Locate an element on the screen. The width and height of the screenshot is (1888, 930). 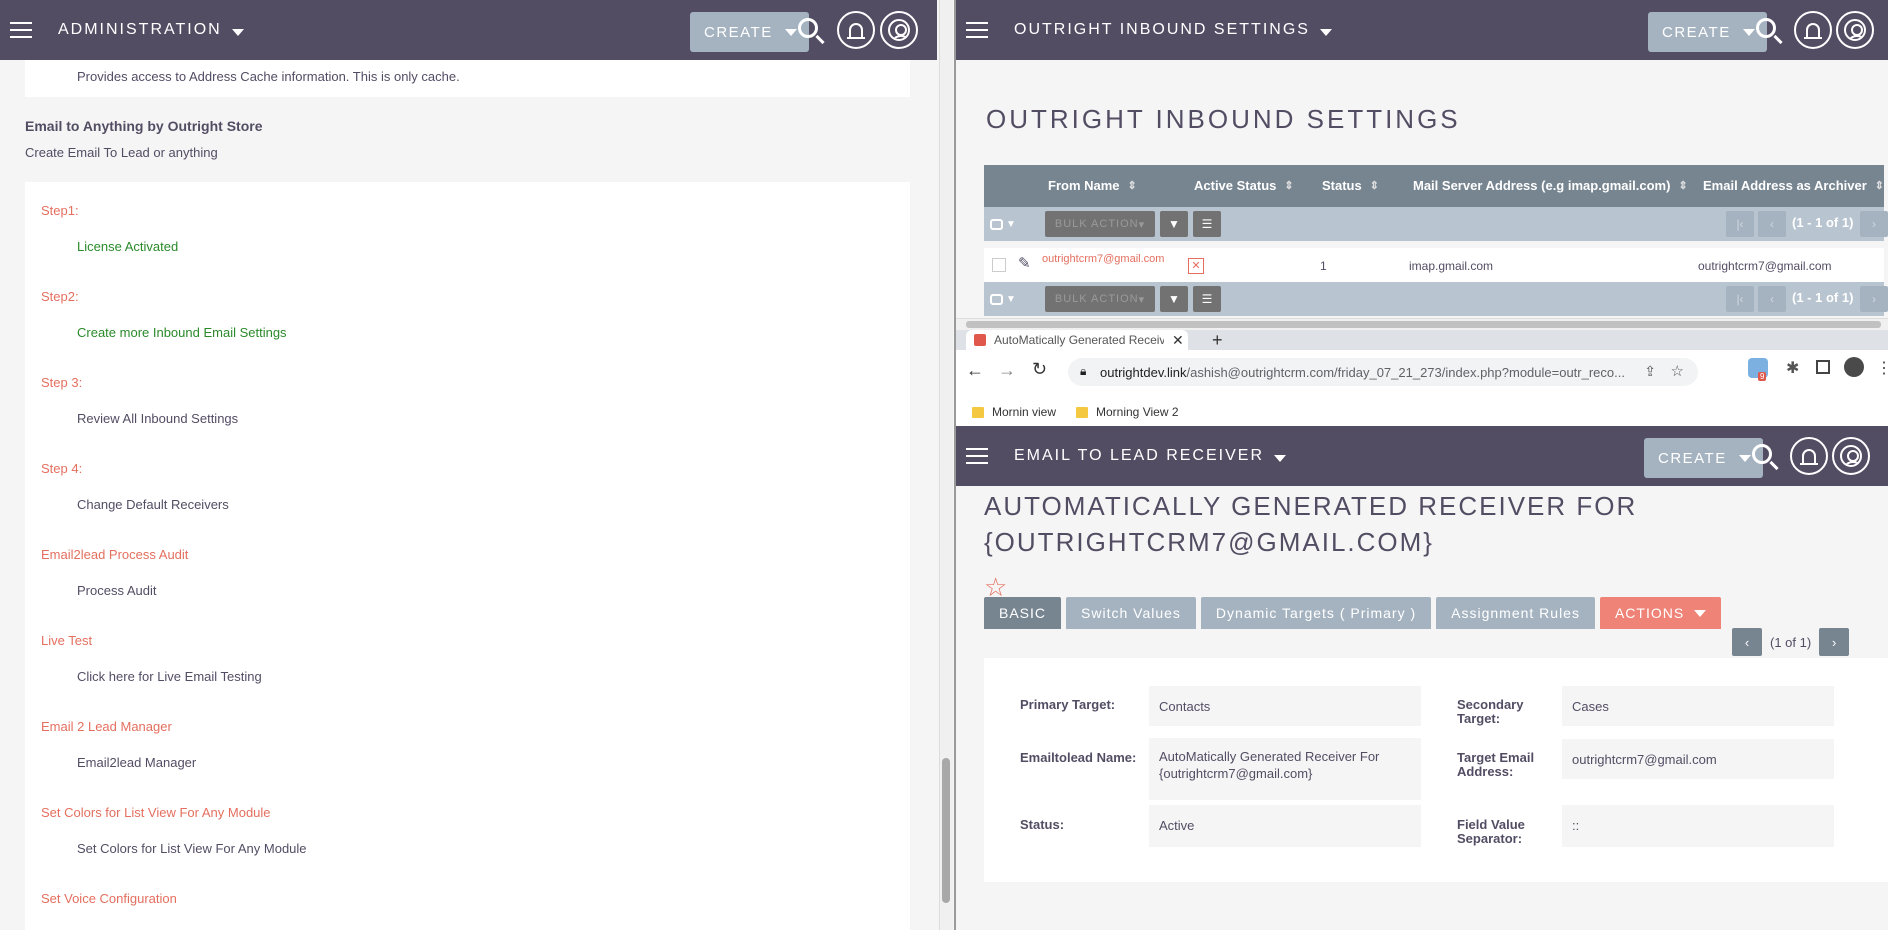
step-link: License Activated is located at coordinates (127, 246).